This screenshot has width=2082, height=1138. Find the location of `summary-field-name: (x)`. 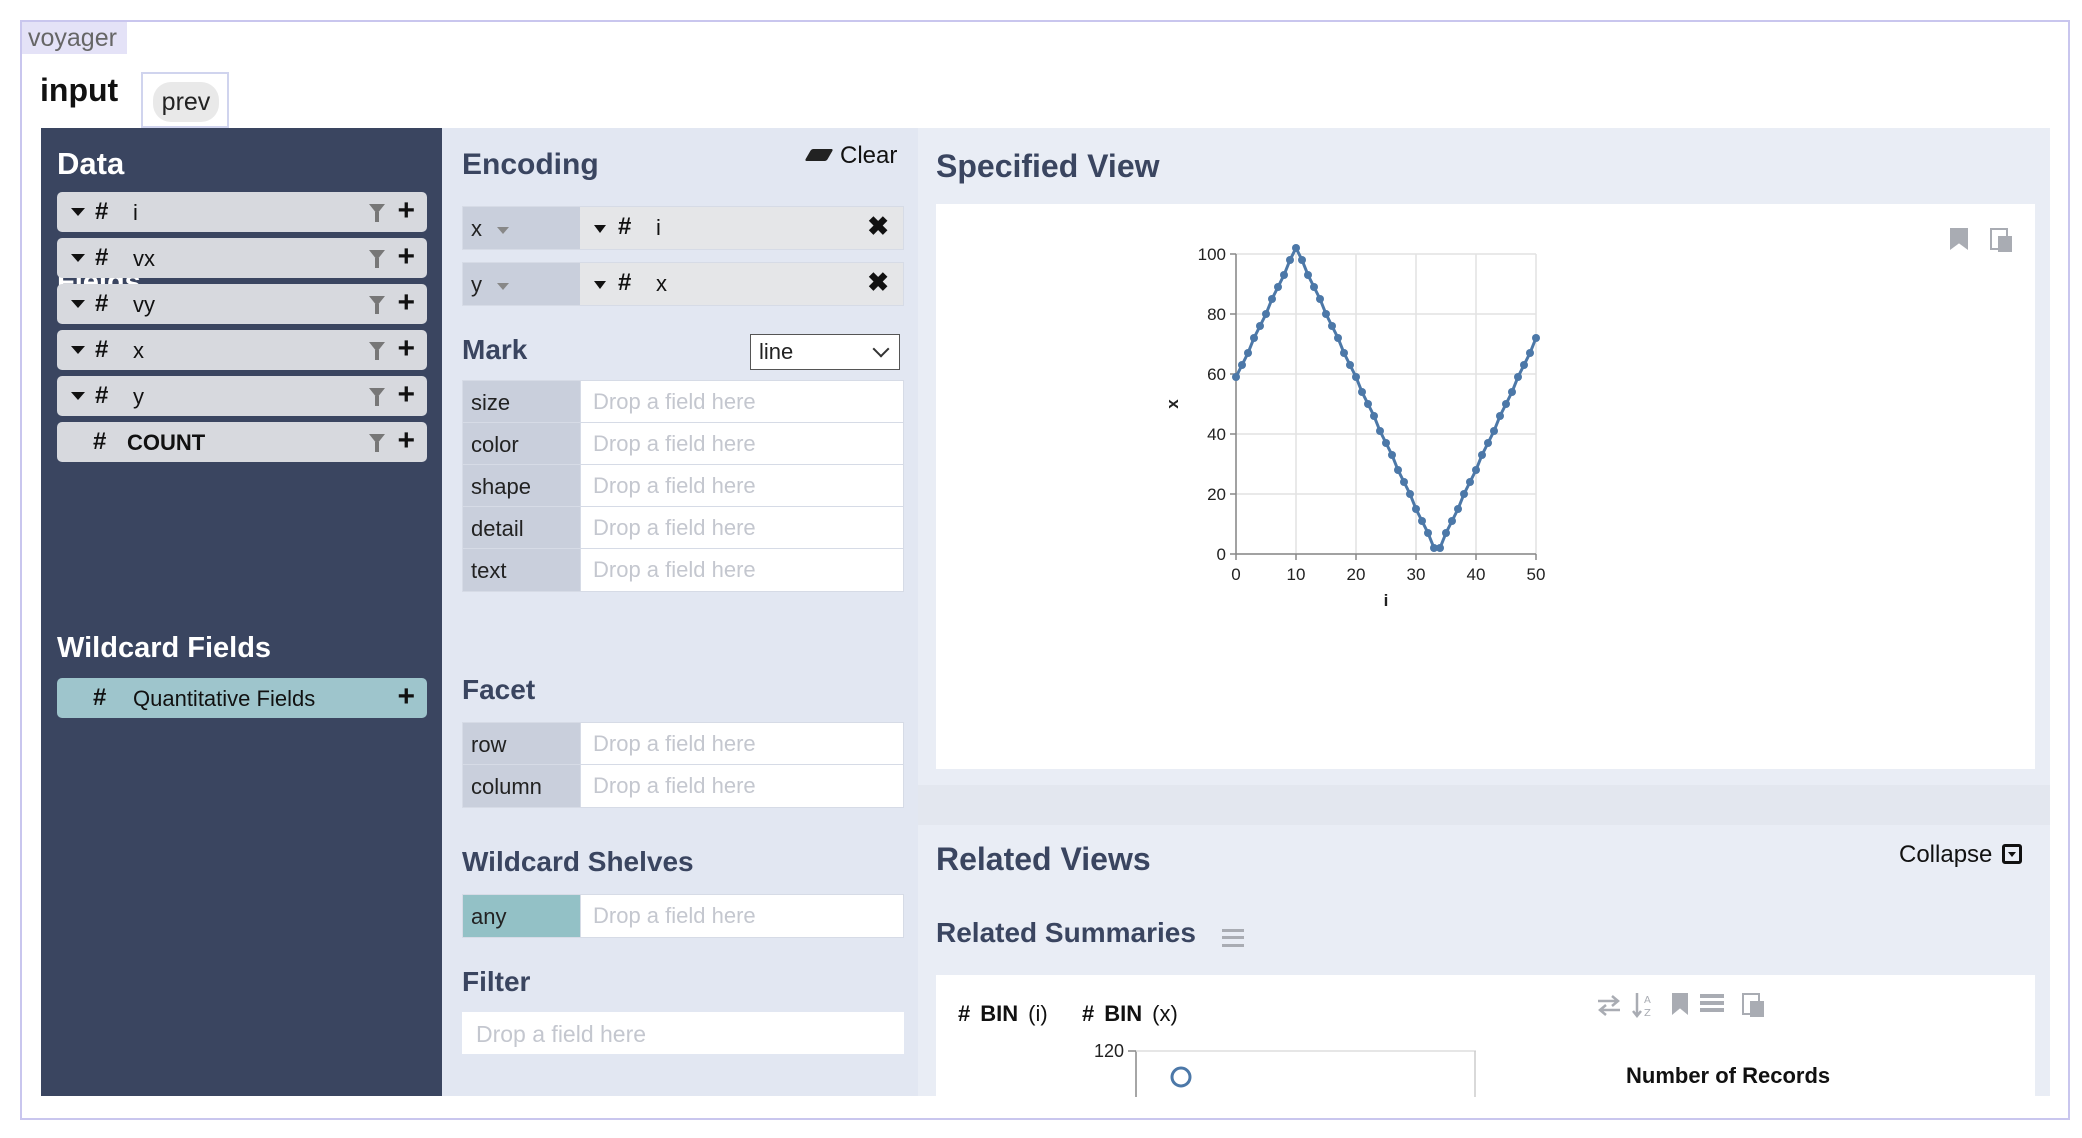

summary-field-name: (x) is located at coordinates (1165, 1013).